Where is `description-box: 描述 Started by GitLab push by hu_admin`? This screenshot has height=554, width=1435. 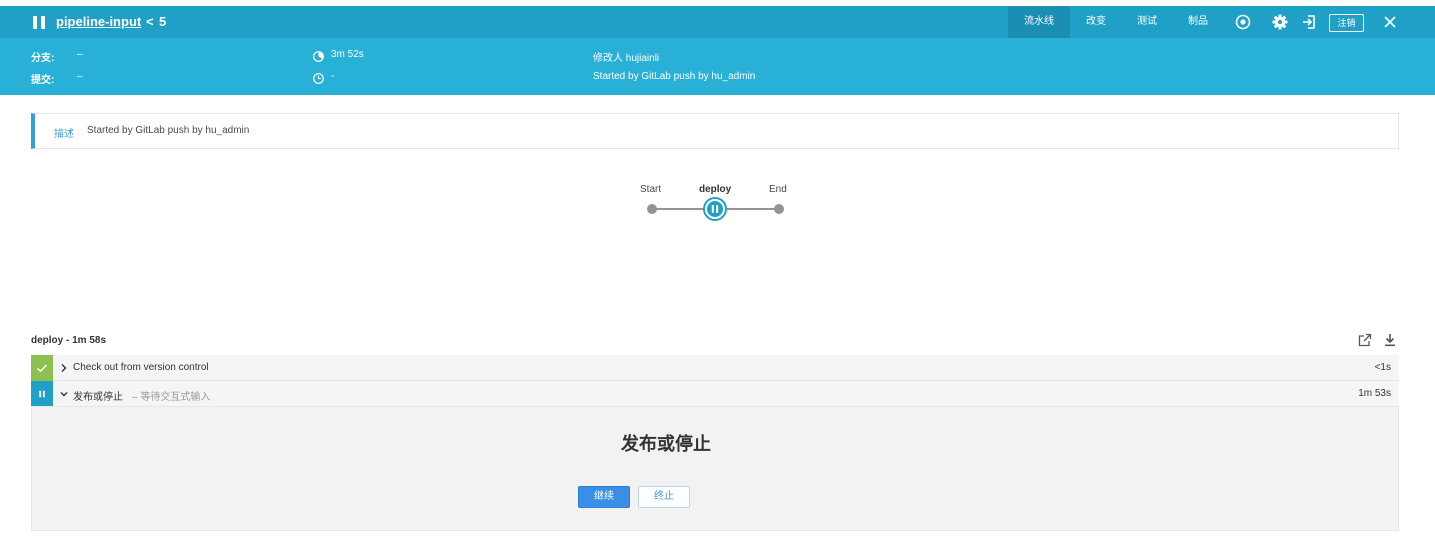 description-box: 描述 Started by GitLab push by hu_admin is located at coordinates (715, 131).